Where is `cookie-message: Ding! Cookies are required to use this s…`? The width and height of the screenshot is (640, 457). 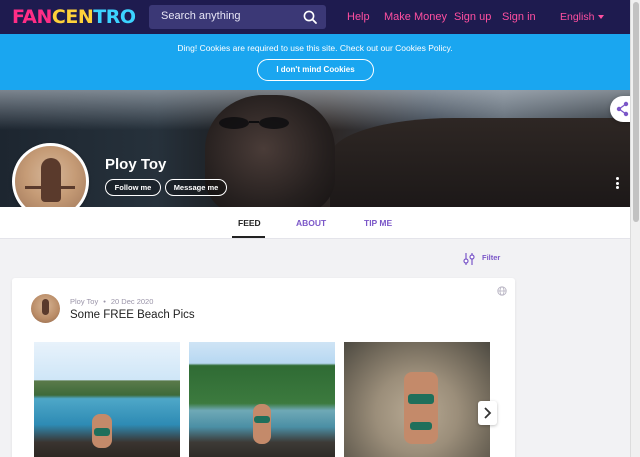 cookie-message: Ding! Cookies are required to use this s… is located at coordinates (315, 48).